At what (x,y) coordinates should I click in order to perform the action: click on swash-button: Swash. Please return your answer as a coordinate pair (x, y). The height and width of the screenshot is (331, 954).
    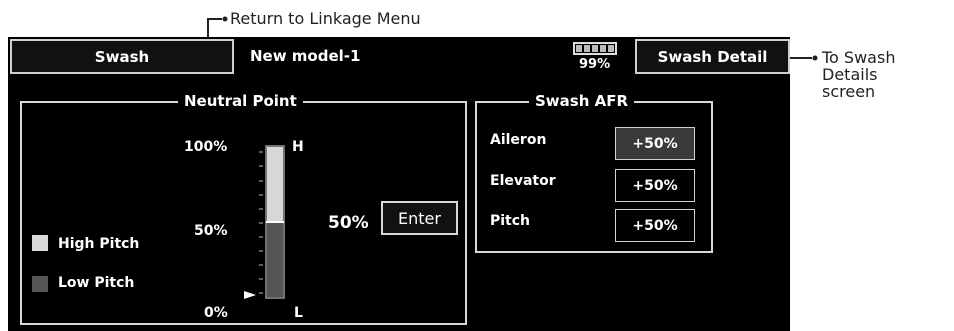
    Looking at the image, I should click on (122, 56).